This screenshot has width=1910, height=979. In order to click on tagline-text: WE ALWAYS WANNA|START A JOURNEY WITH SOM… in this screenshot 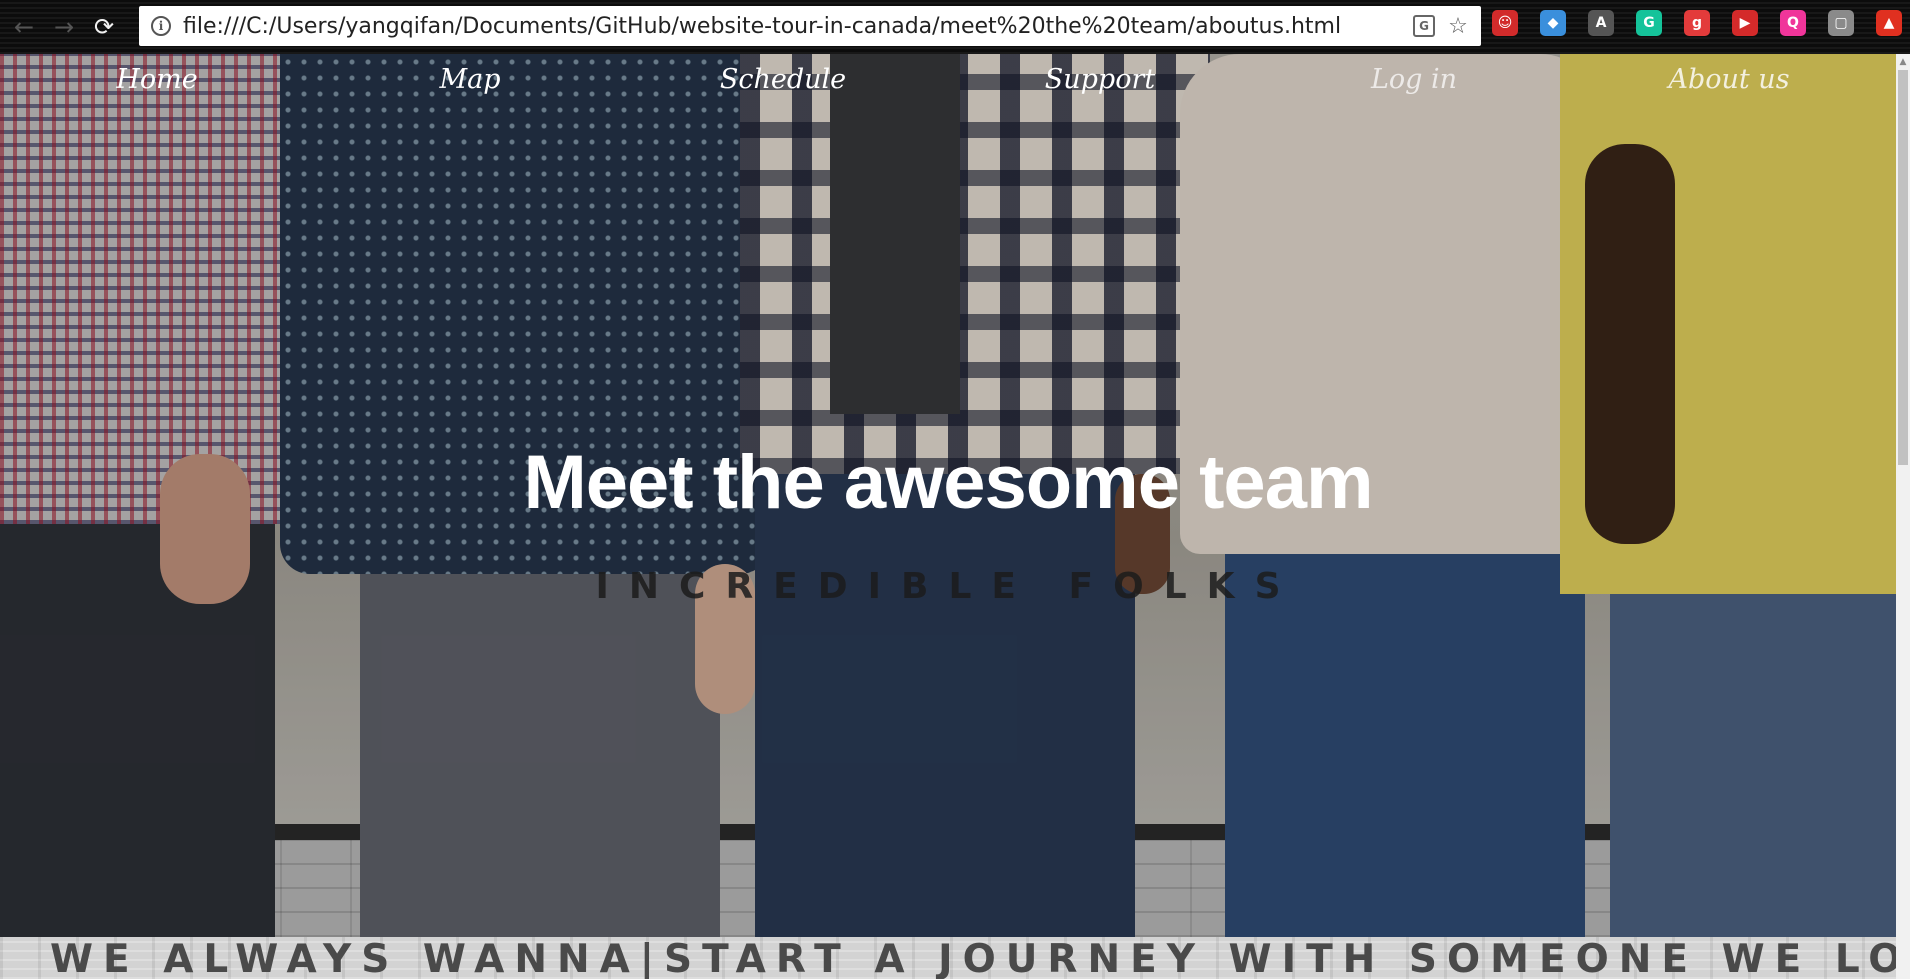, I will do `click(973, 958)`.